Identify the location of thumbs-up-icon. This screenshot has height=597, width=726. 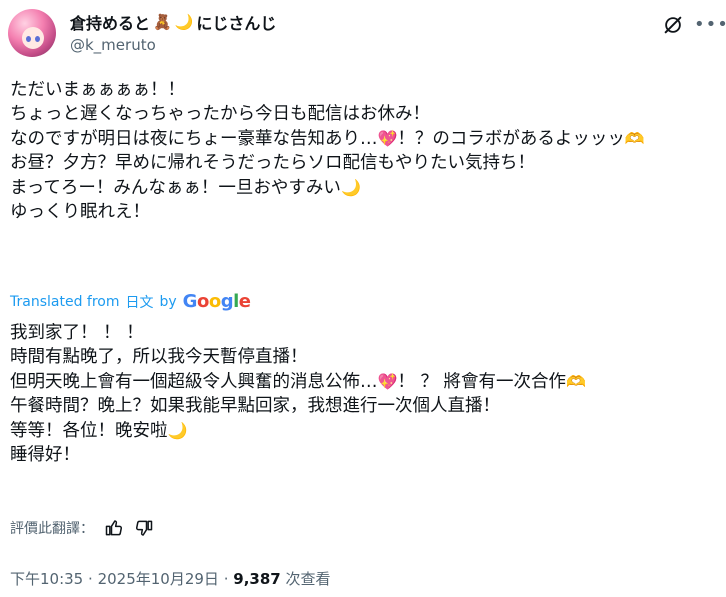
(114, 528).